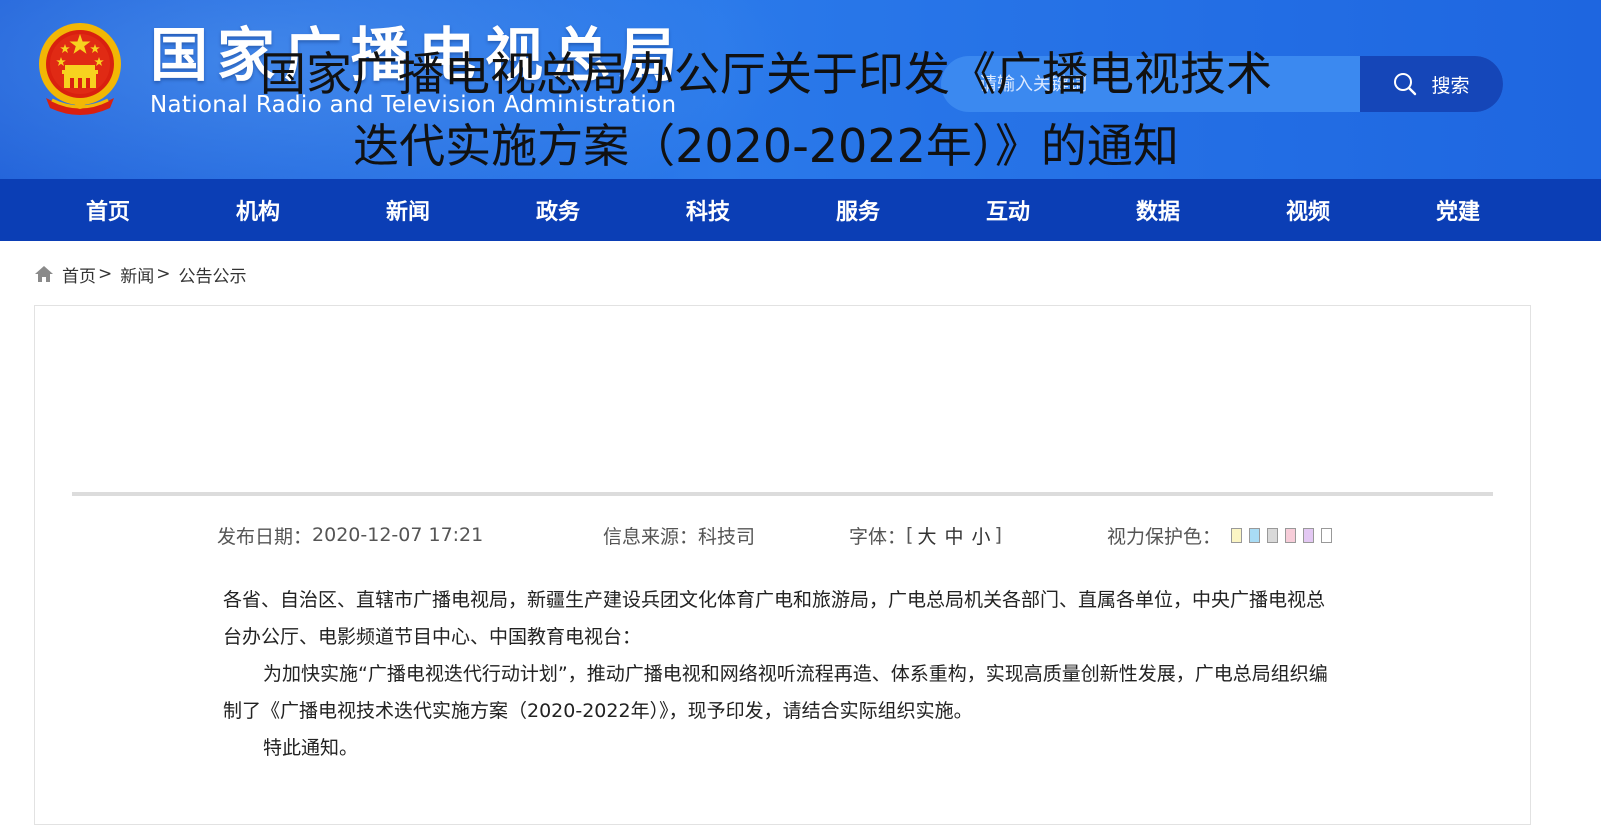  I want to click on eye-protection-label: 视力保护色：, so click(1164, 536).